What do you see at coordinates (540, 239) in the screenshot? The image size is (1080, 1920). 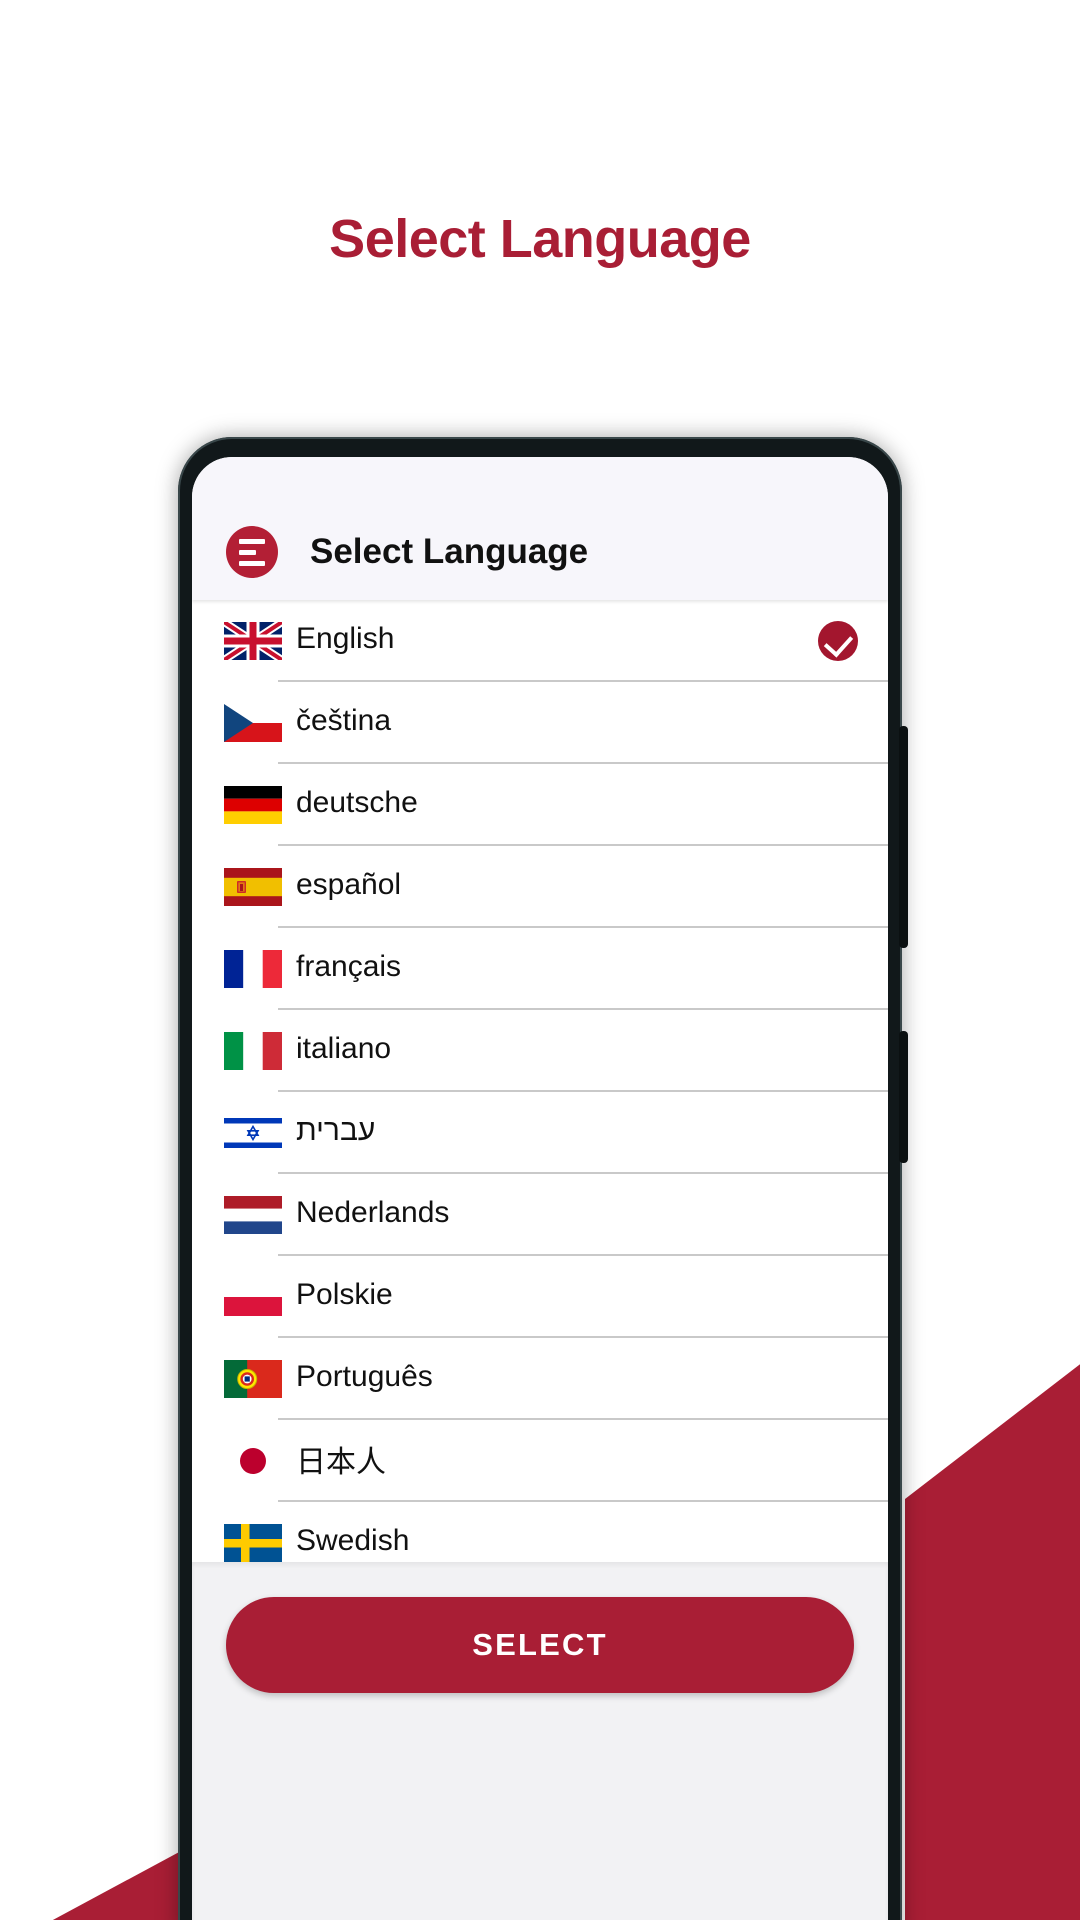 I see `page-title: Select Language` at bounding box center [540, 239].